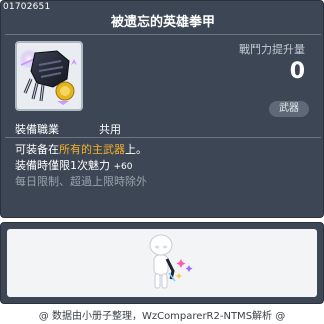 The height and width of the screenshot is (324, 324). Describe the element at coordinates (136, 149) in the screenshot. I see `desc-text: 上。` at that location.